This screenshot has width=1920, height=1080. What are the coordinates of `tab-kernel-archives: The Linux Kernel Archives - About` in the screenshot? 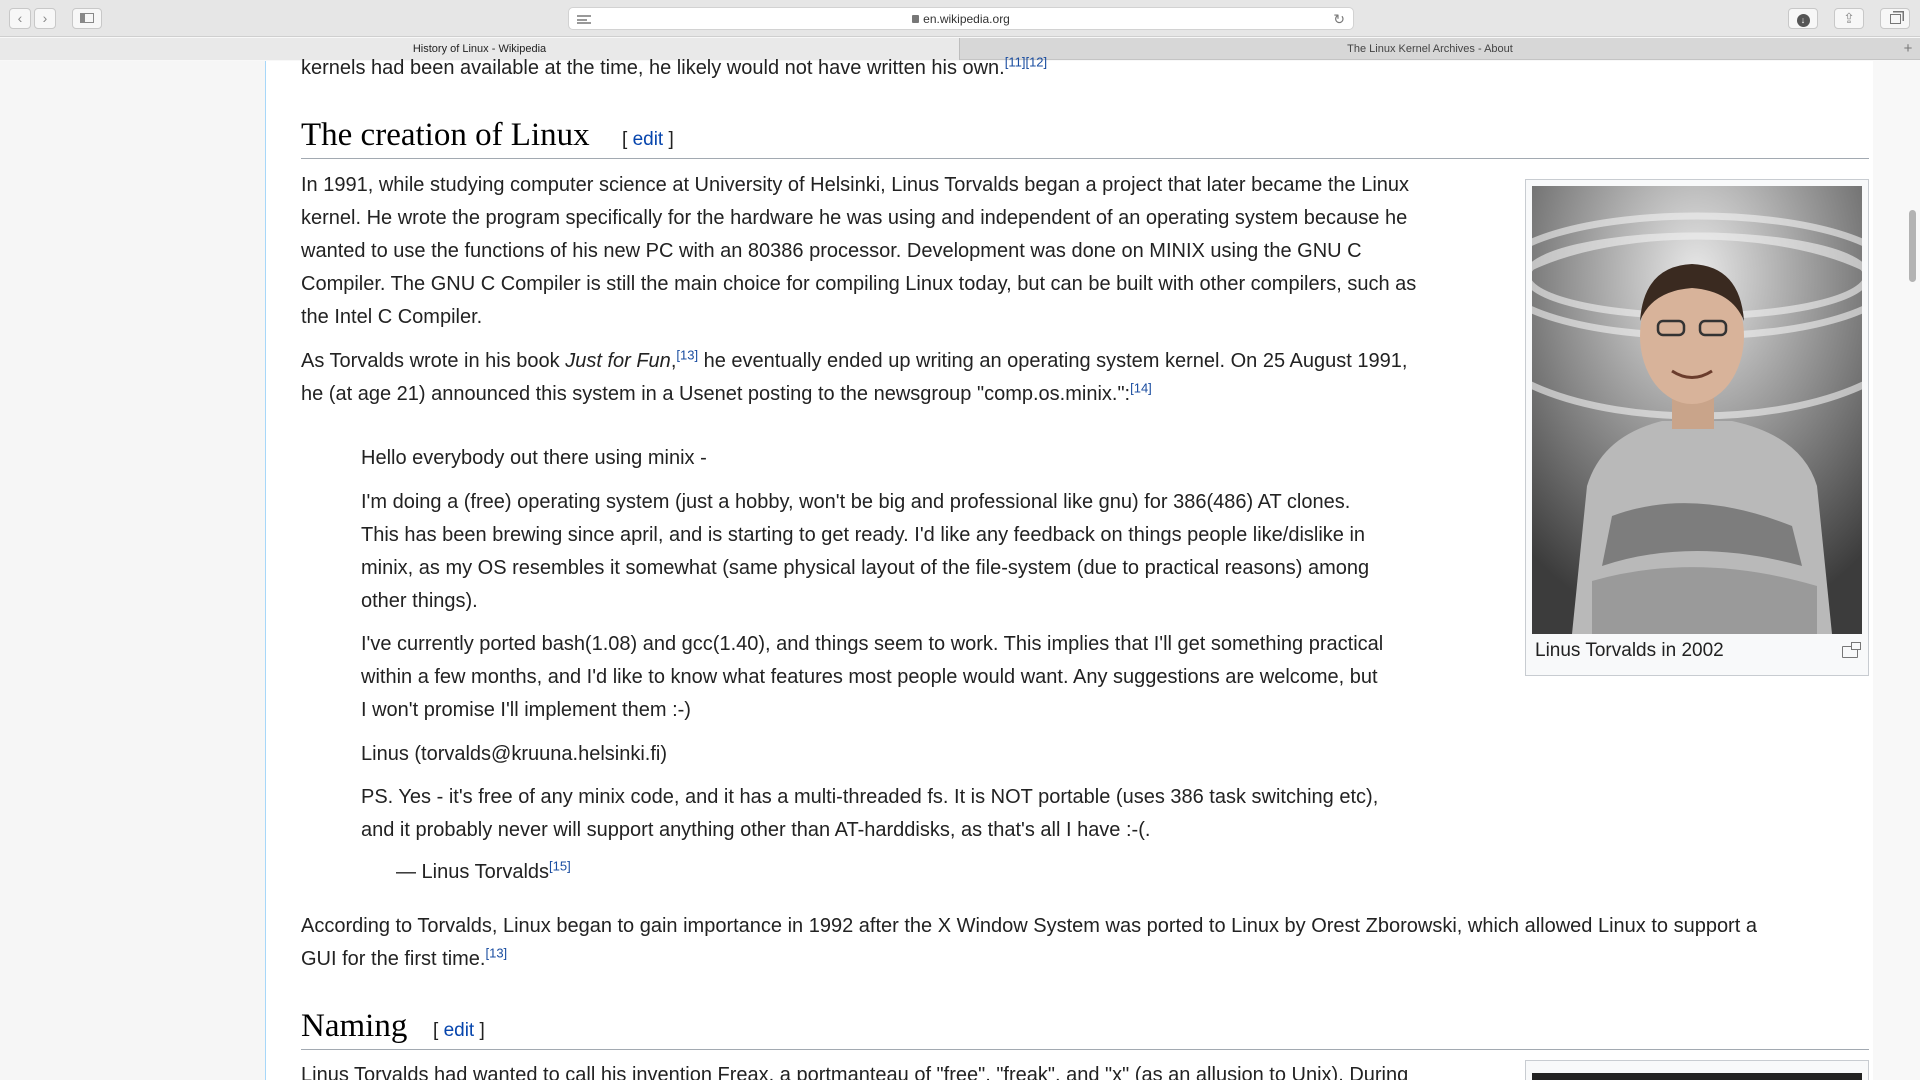 It's located at (1430, 49).